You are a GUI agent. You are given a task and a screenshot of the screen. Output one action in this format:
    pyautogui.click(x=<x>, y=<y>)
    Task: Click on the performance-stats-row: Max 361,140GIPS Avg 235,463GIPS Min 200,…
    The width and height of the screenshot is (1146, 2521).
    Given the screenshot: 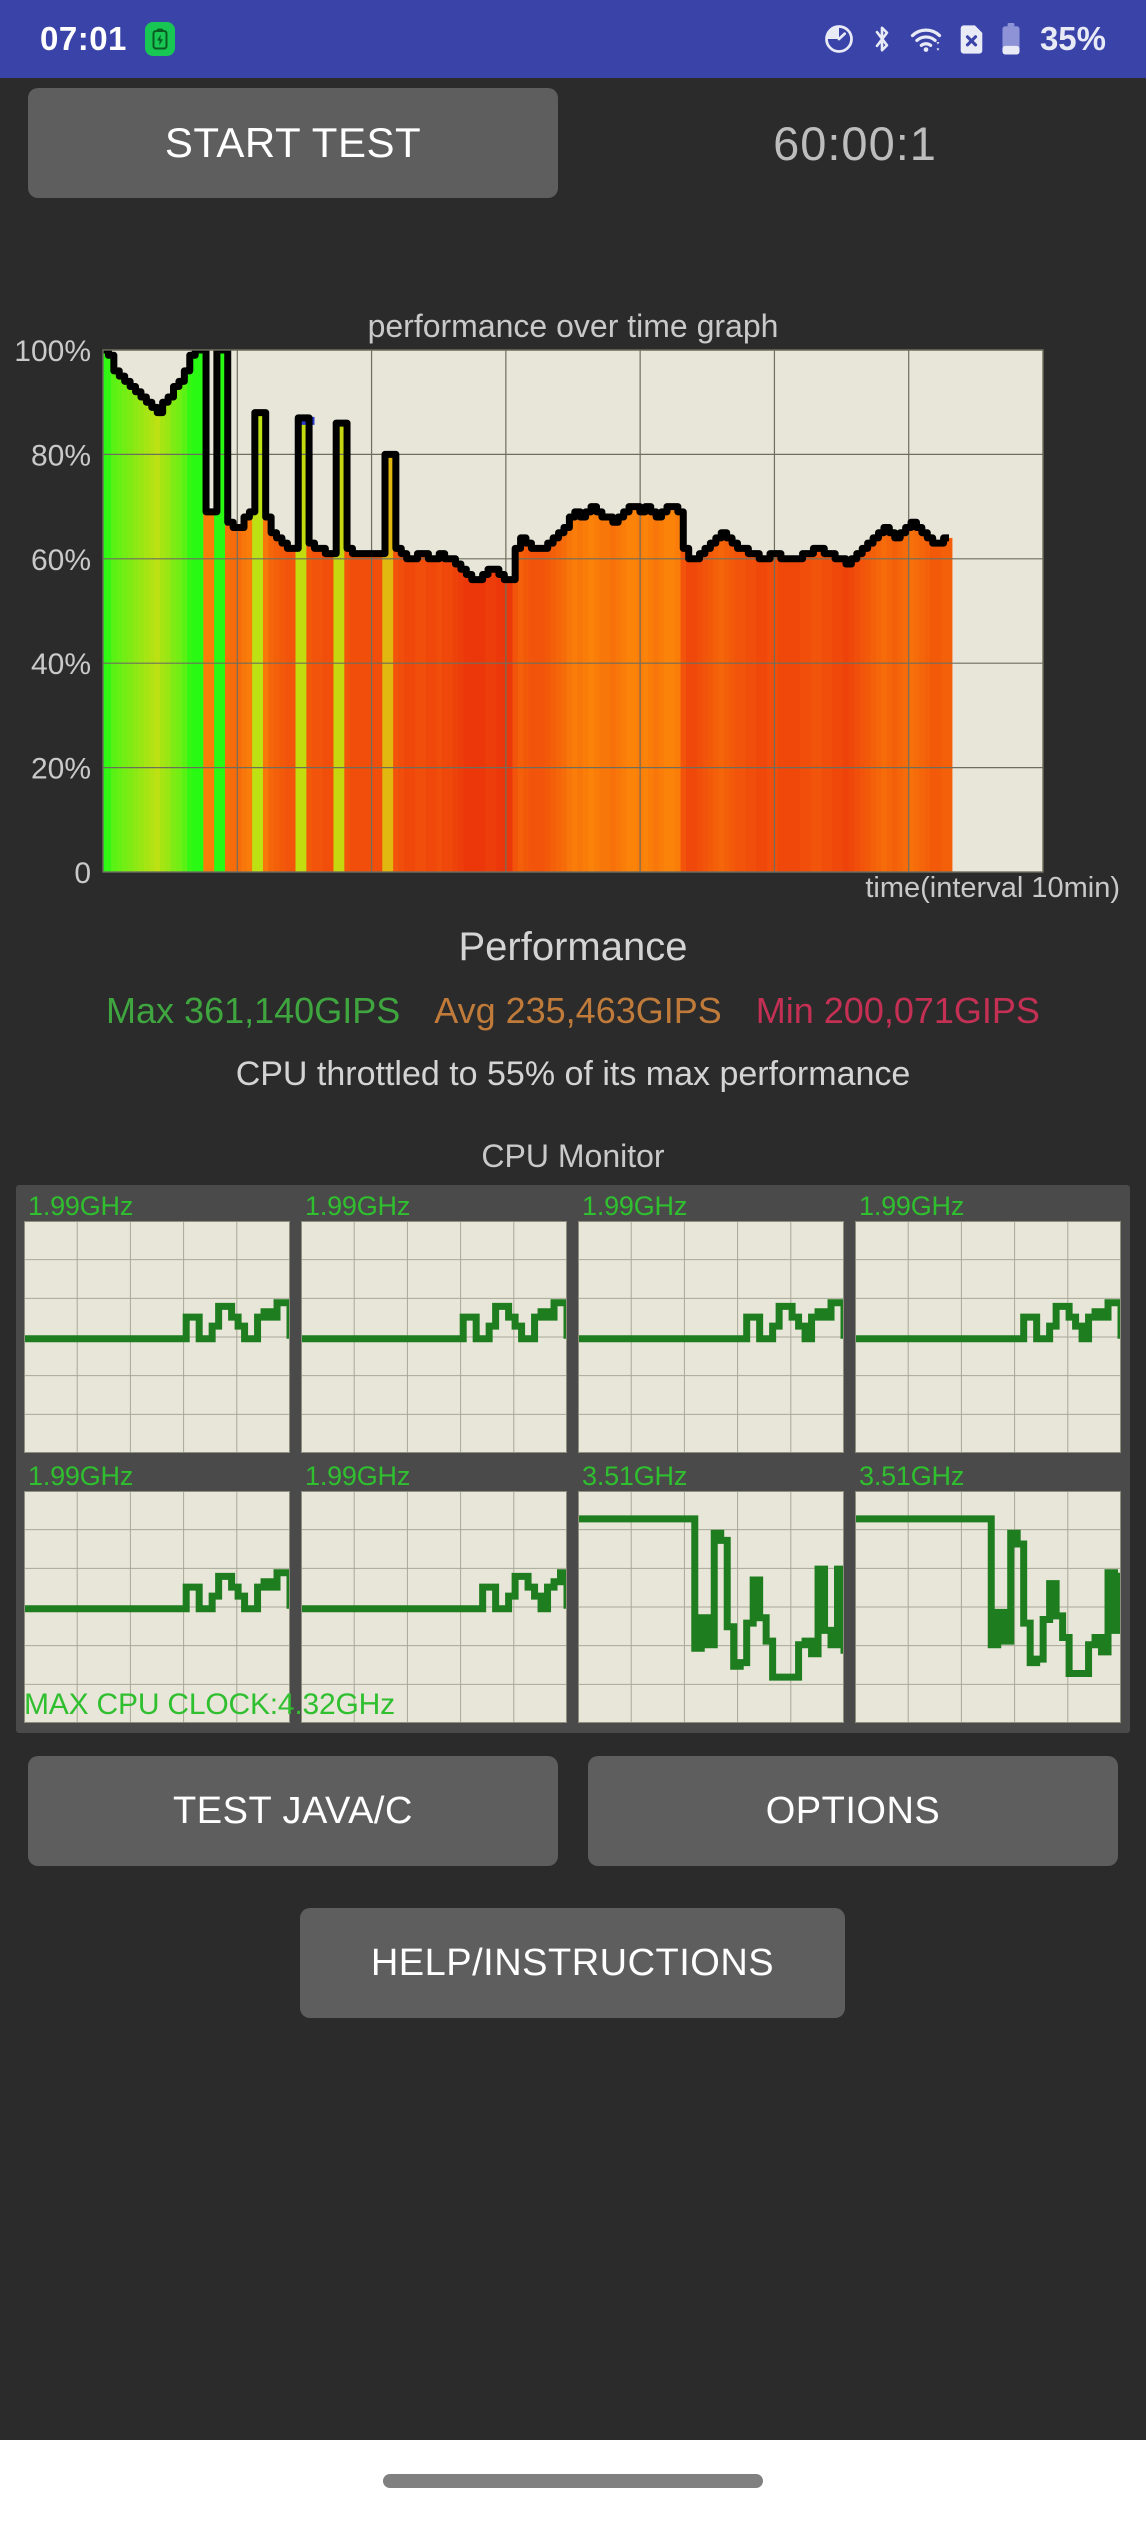 What is the action you would take?
    pyautogui.click(x=573, y=1011)
    